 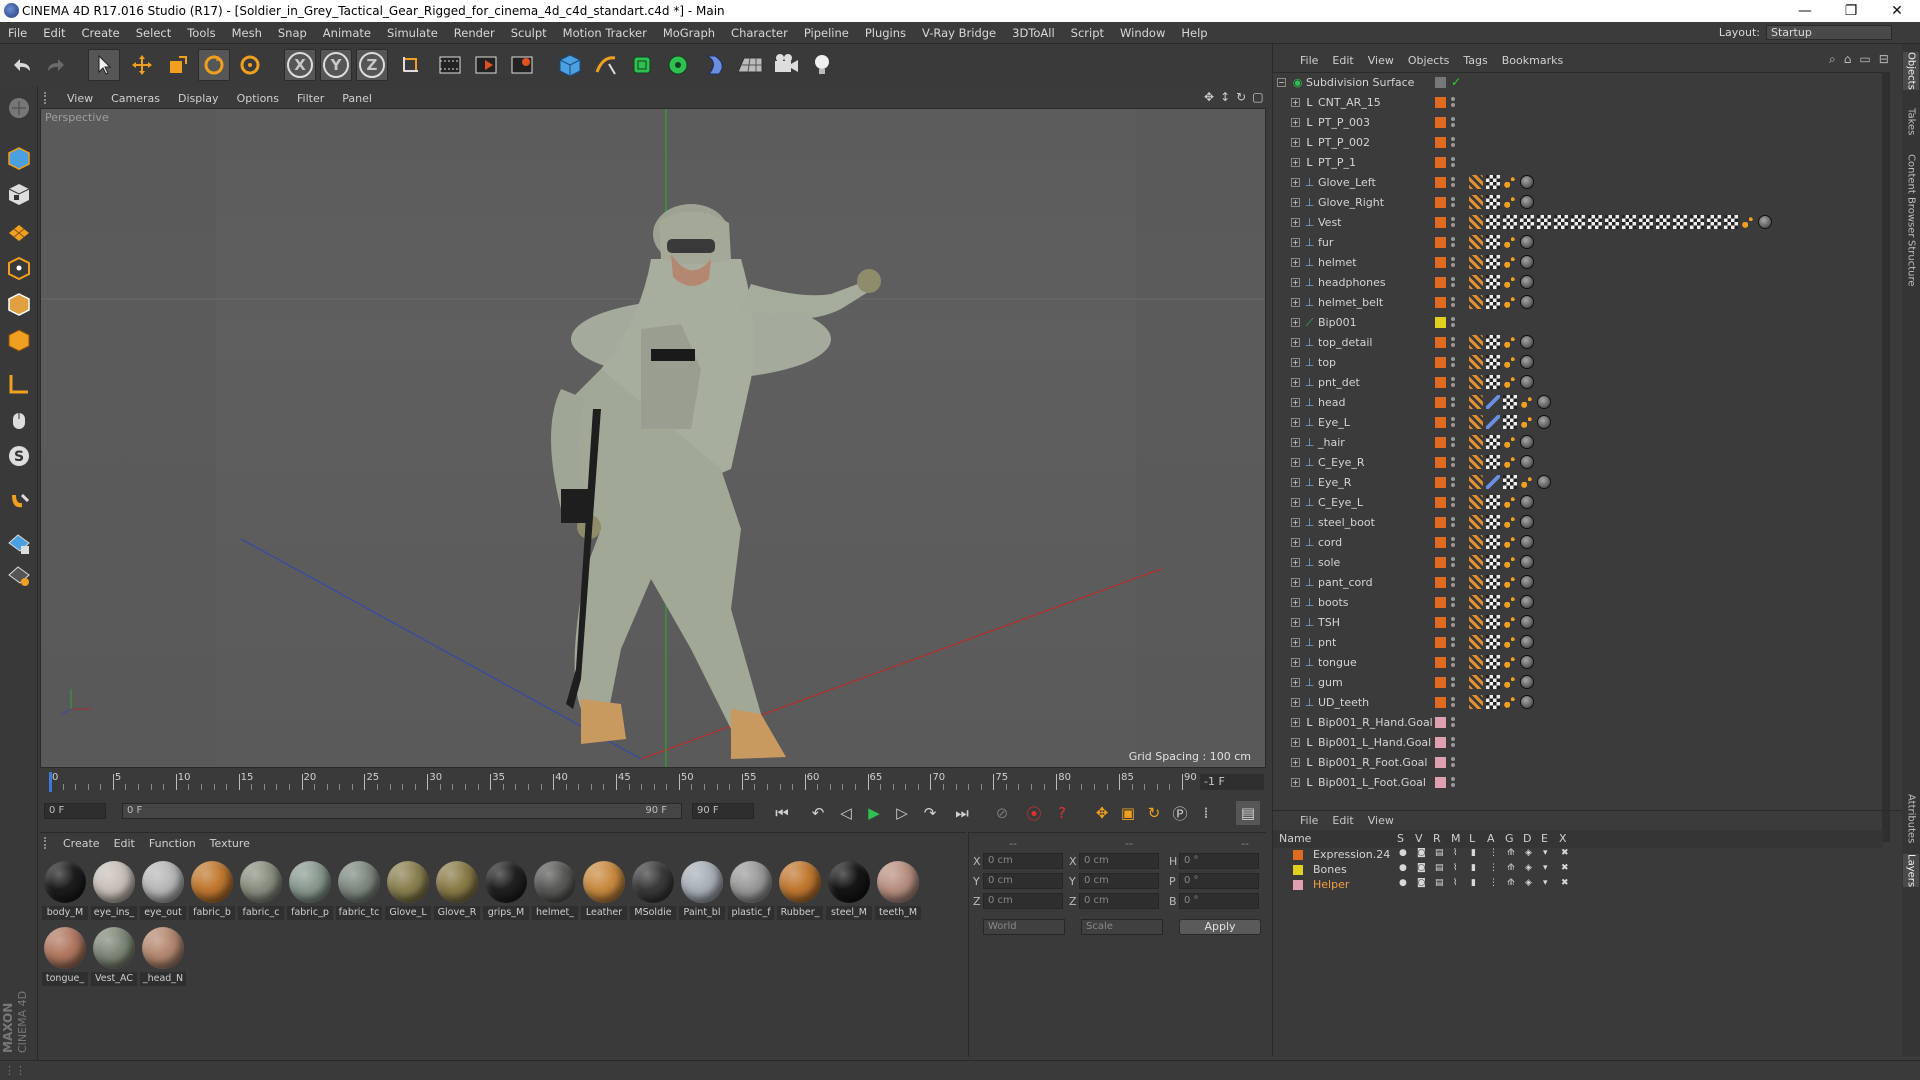 I want to click on object-row: + ⊥ helmet_belt, so click(x=1578, y=303).